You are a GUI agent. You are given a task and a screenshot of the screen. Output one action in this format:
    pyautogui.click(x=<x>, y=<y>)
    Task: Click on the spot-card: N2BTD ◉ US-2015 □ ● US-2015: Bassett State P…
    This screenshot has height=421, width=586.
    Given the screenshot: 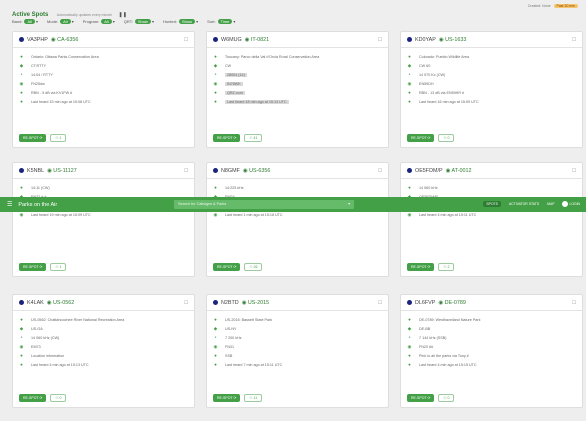 What is the action you would take?
    pyautogui.click(x=297, y=351)
    